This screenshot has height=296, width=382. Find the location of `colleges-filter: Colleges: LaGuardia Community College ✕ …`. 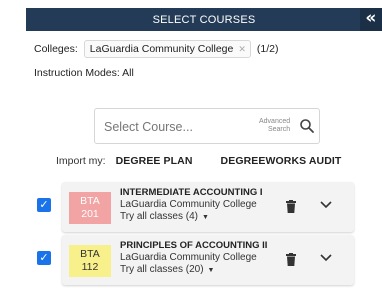

colleges-filter: Colleges: LaGuardia Community College ✕ … is located at coordinates (156, 49).